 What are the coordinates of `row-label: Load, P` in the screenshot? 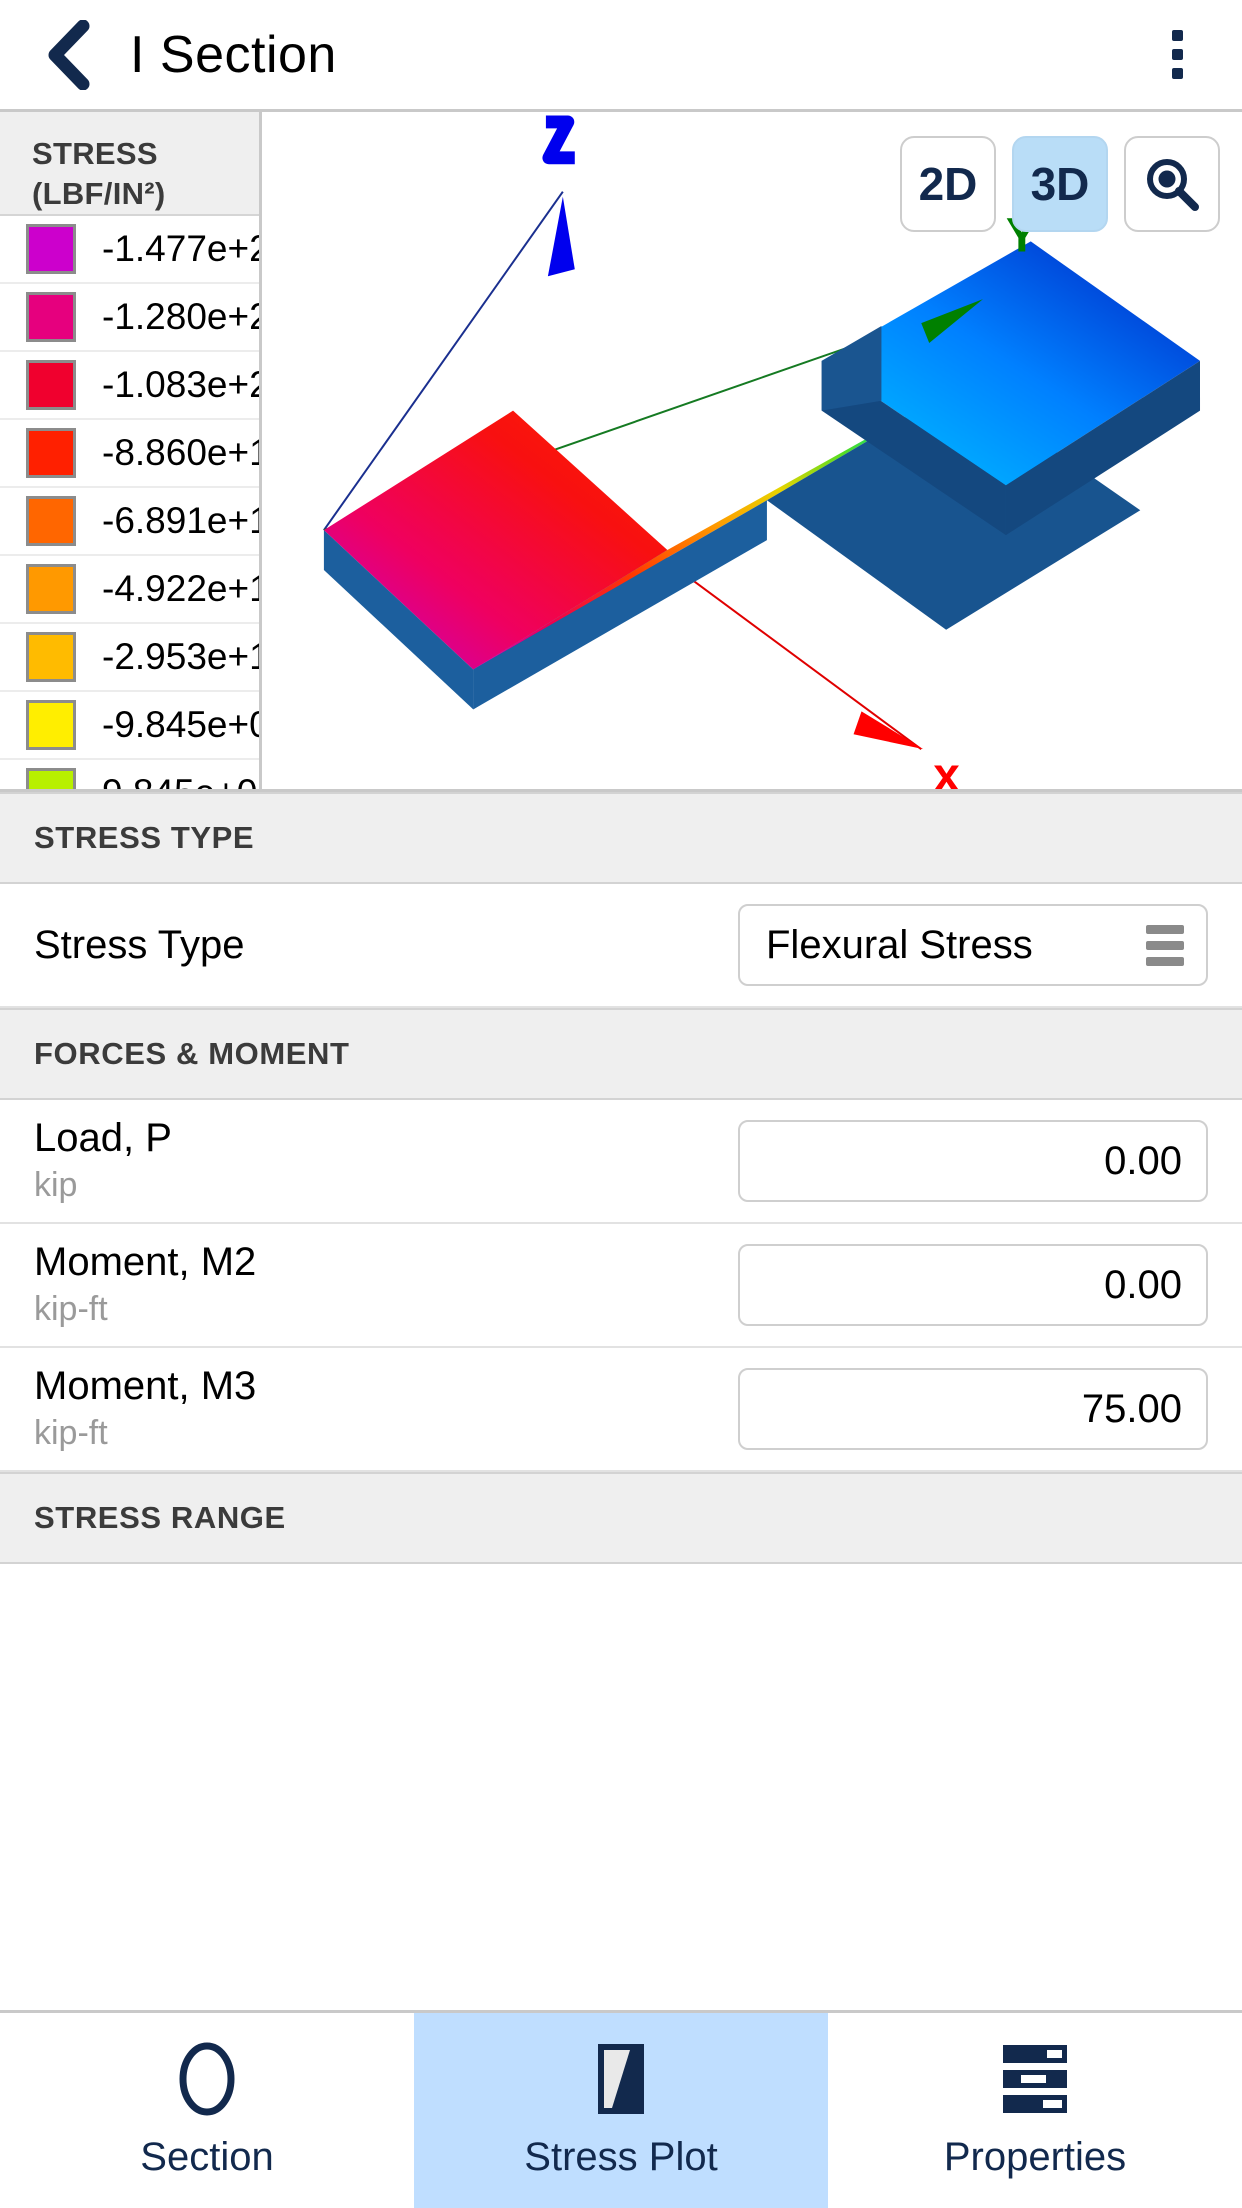 It's located at (103, 1138).